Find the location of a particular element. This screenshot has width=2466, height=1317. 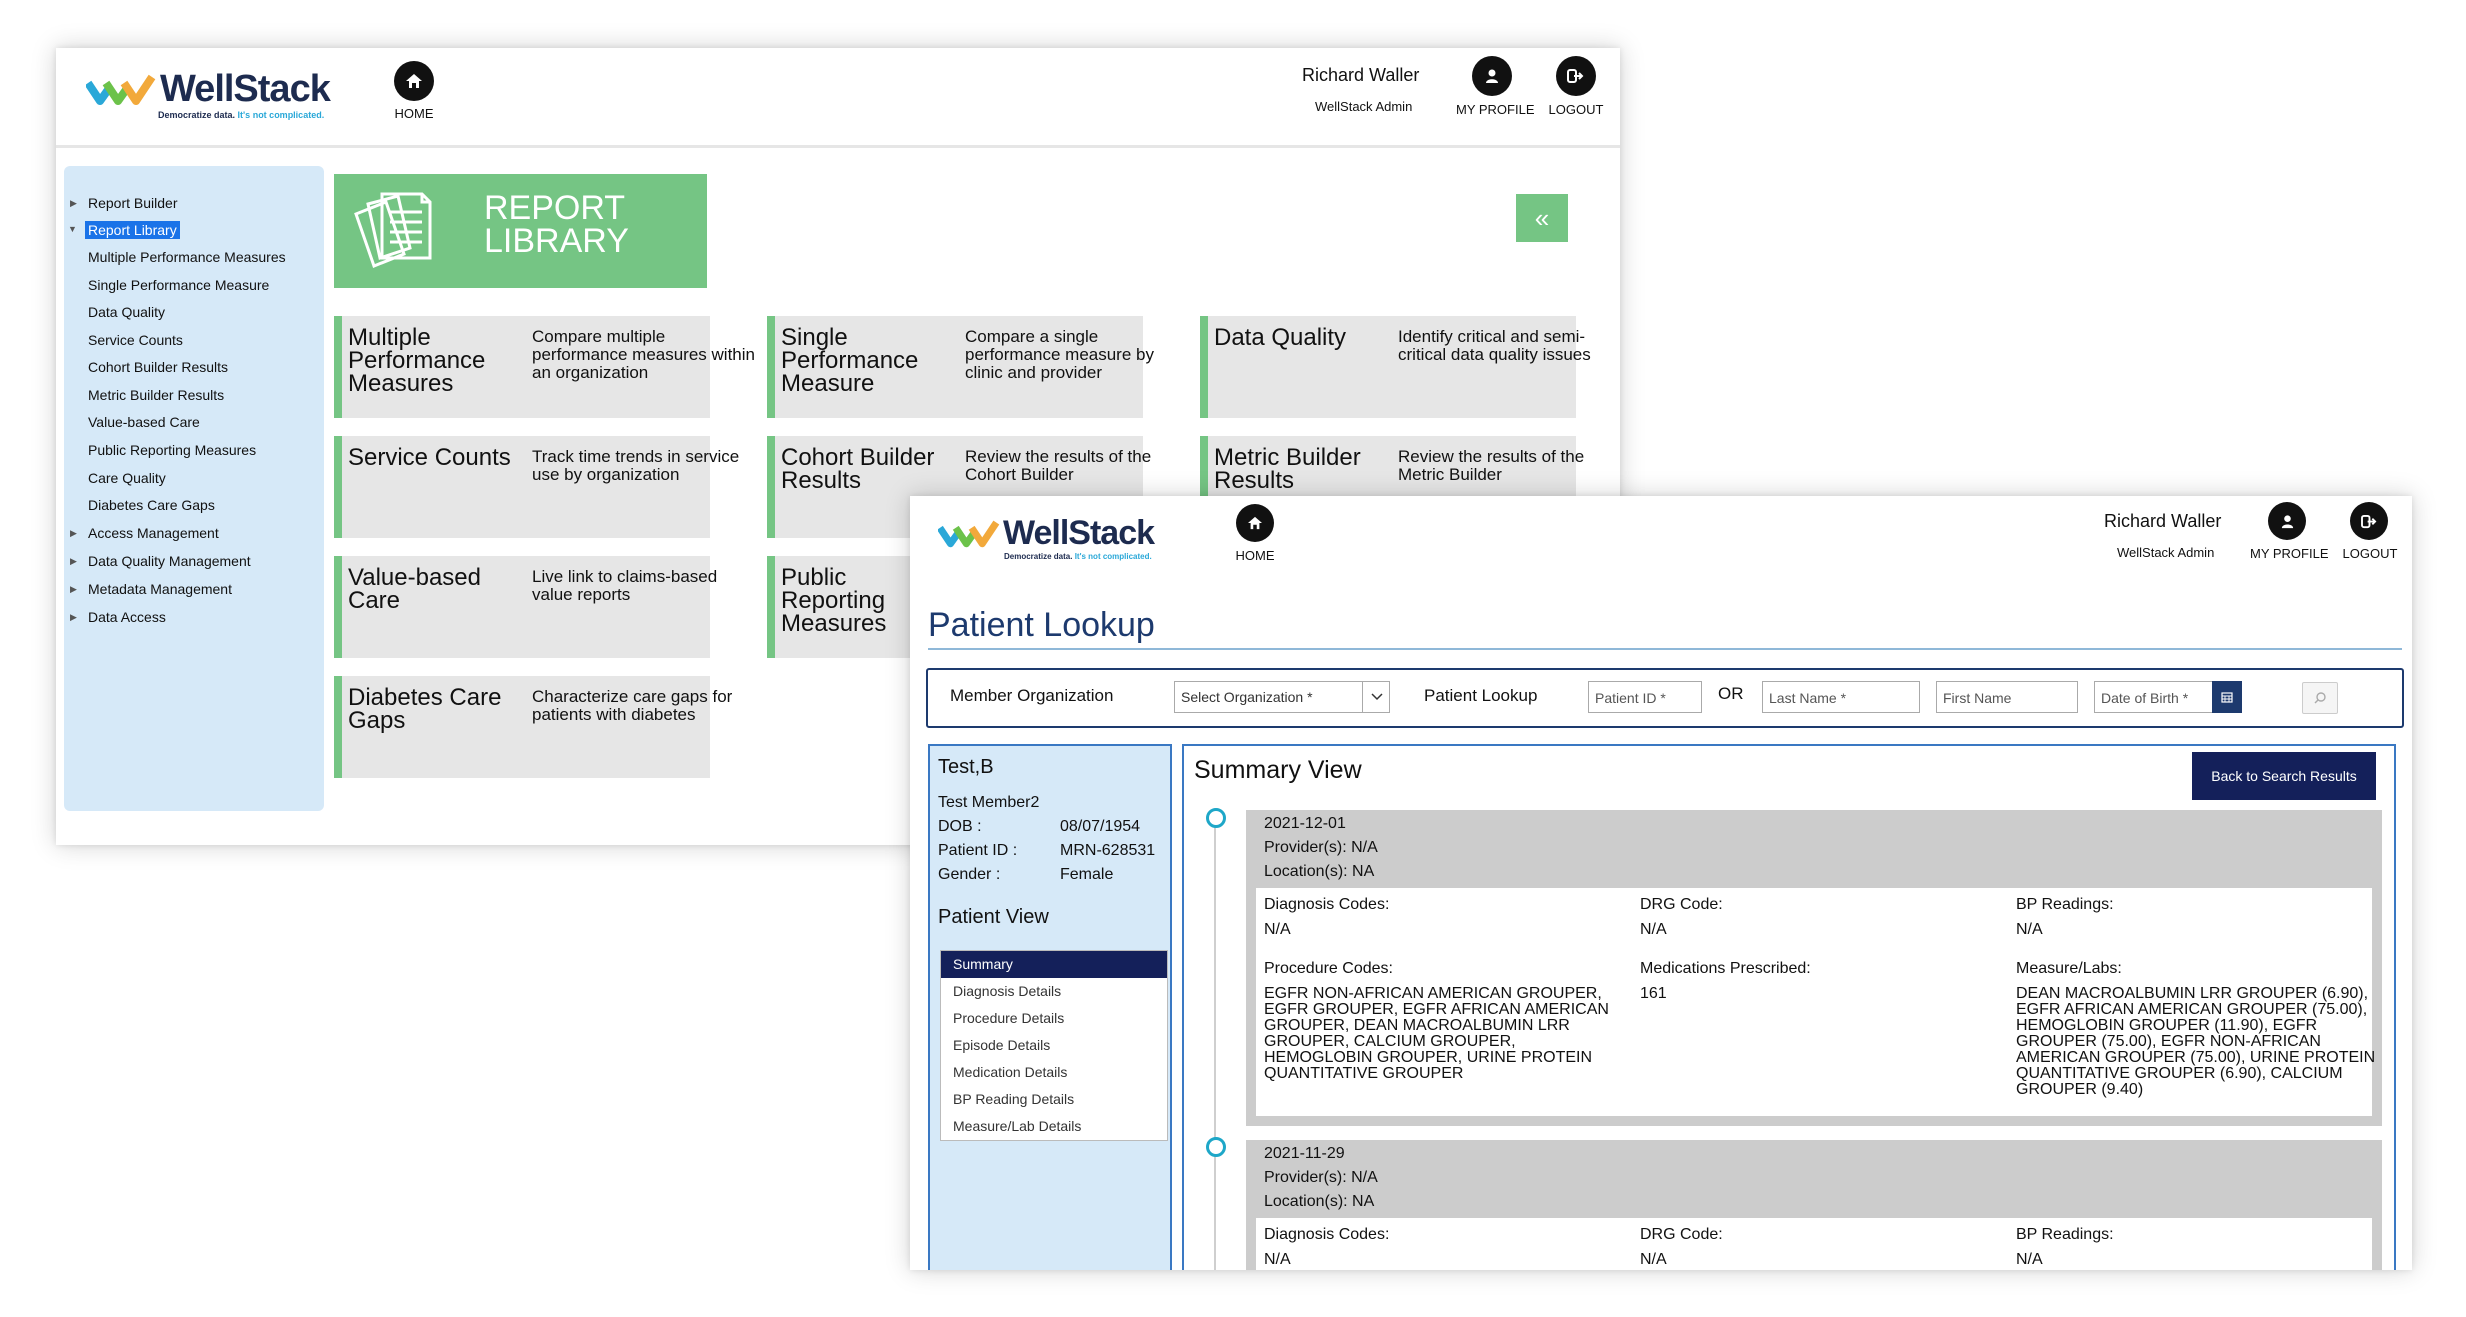

sidebar-item-data-quality: Data Quality is located at coordinates (126, 312).